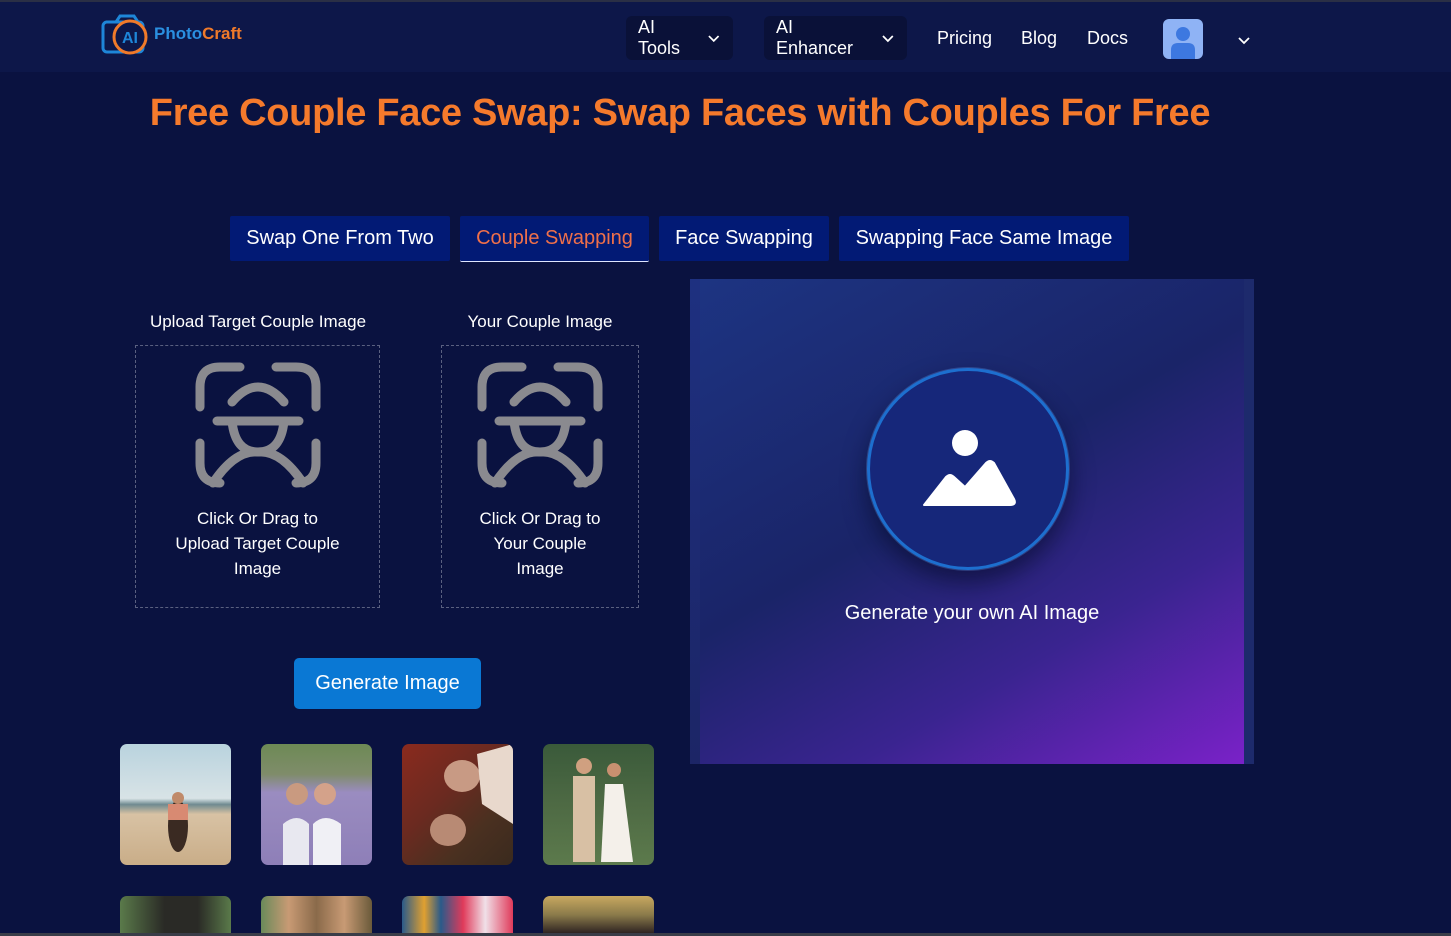 This screenshot has height=936, width=1451. Describe the element at coordinates (316, 915) in the screenshot. I see `sample-couple-two-women` at that location.